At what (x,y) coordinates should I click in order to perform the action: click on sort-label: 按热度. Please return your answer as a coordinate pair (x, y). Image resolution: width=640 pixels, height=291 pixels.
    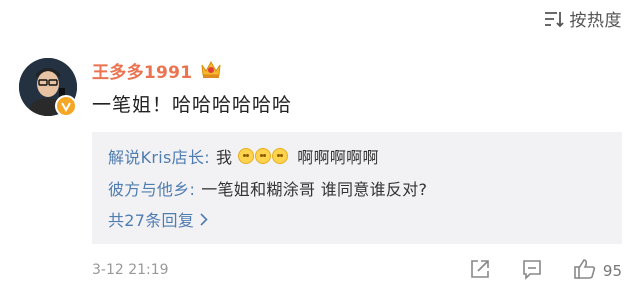
    Looking at the image, I should click on (595, 21).